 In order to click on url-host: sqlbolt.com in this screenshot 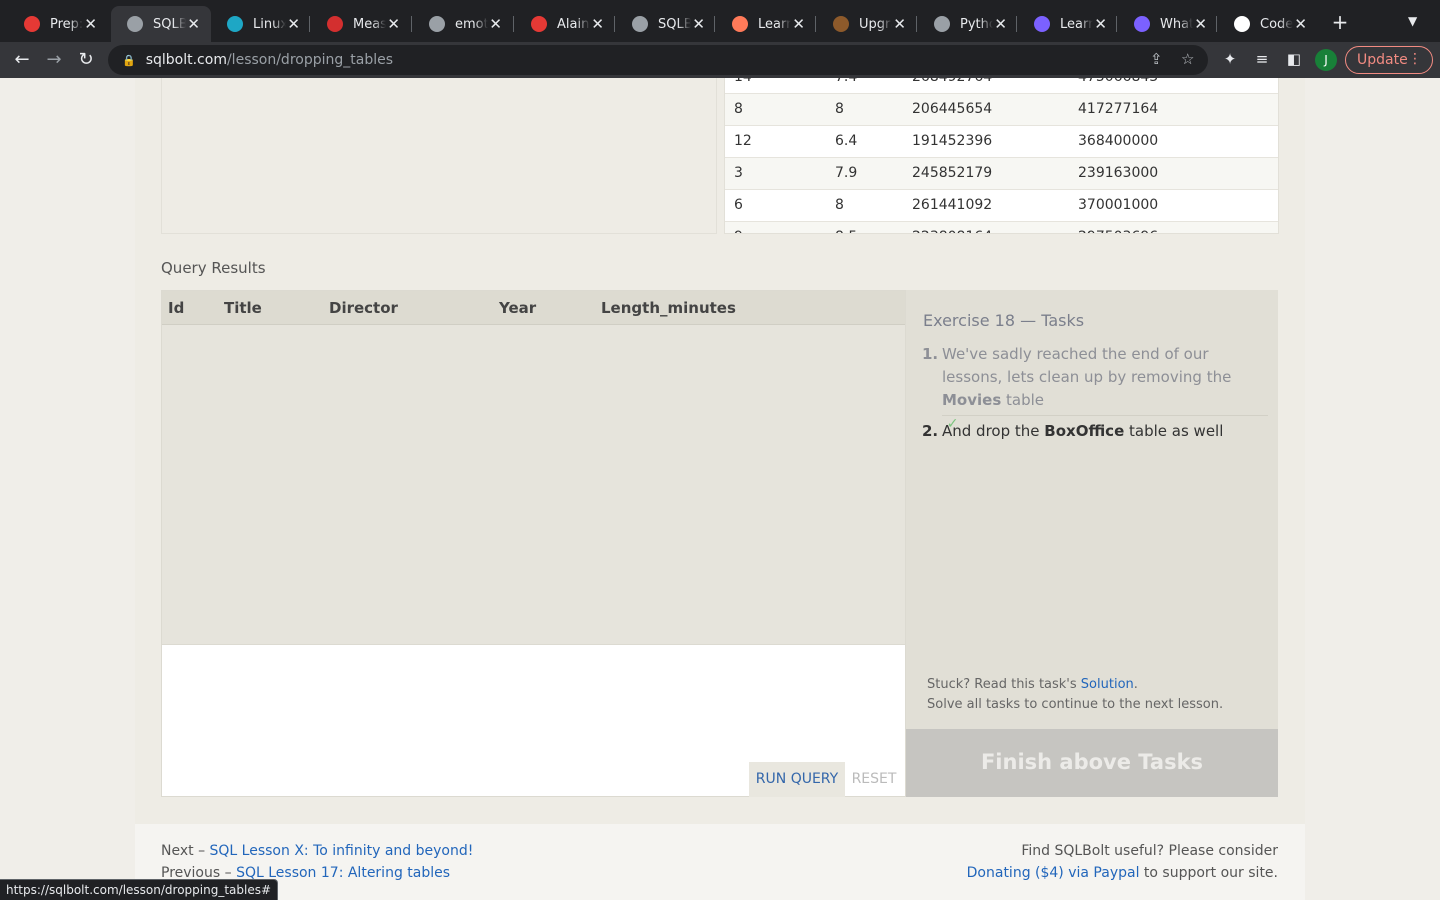, I will do `click(186, 60)`.